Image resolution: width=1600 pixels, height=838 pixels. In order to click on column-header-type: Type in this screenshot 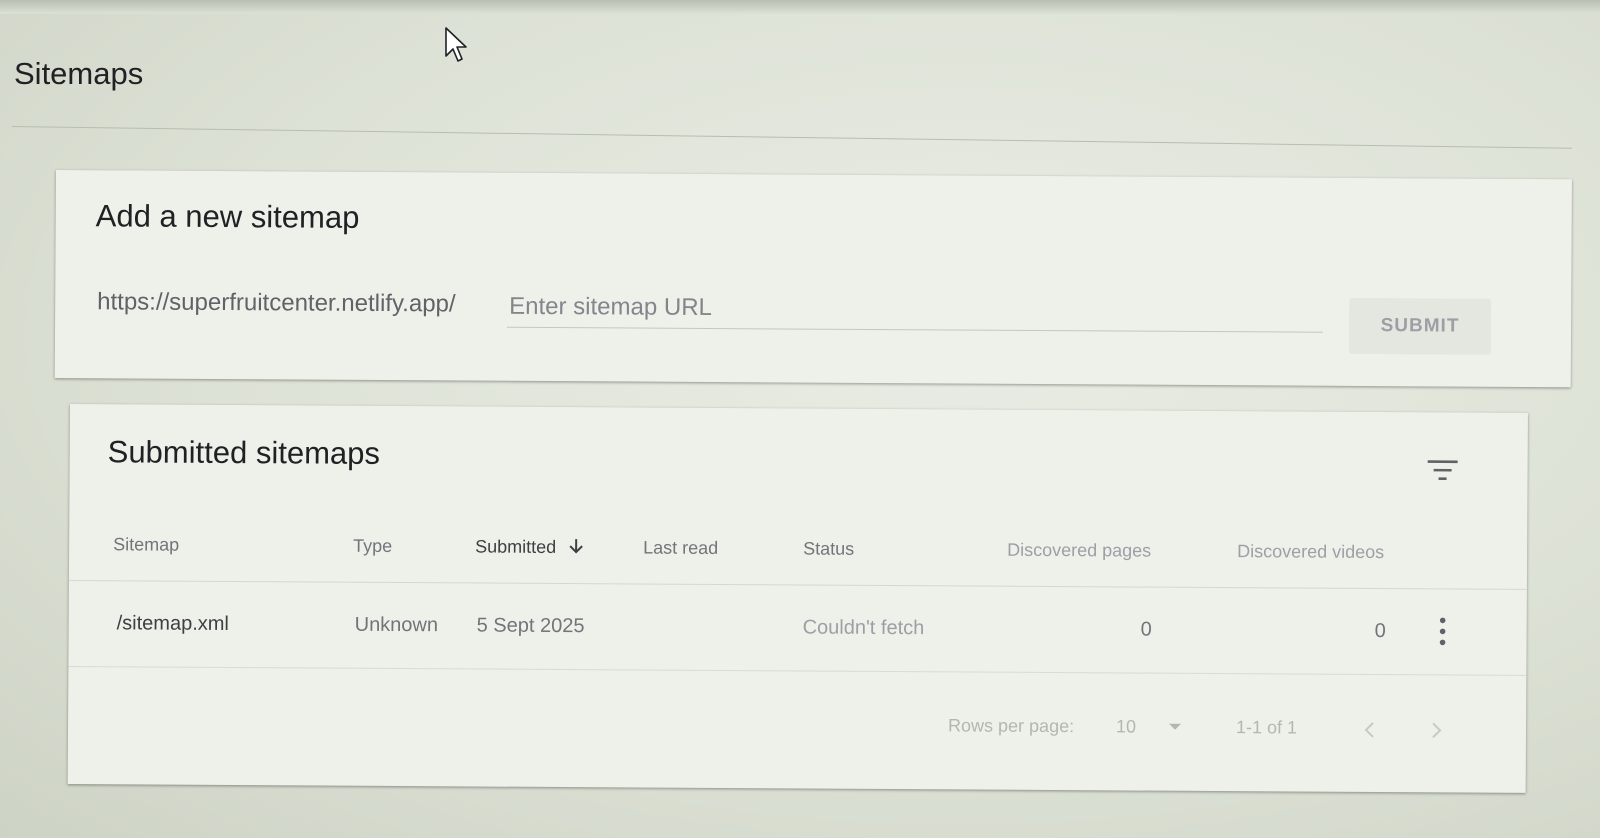, I will do `click(372, 546)`.